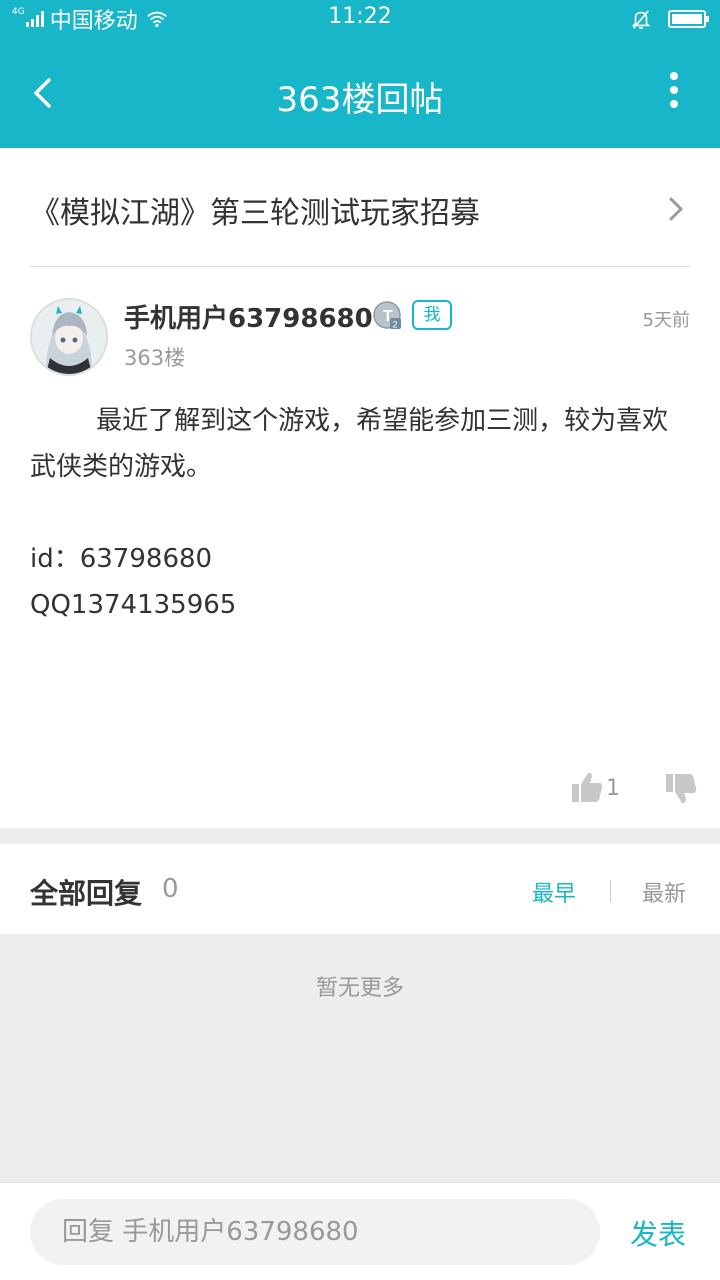 The image size is (720, 1280). What do you see at coordinates (676, 209) in the screenshot?
I see `chevron-right-icon` at bounding box center [676, 209].